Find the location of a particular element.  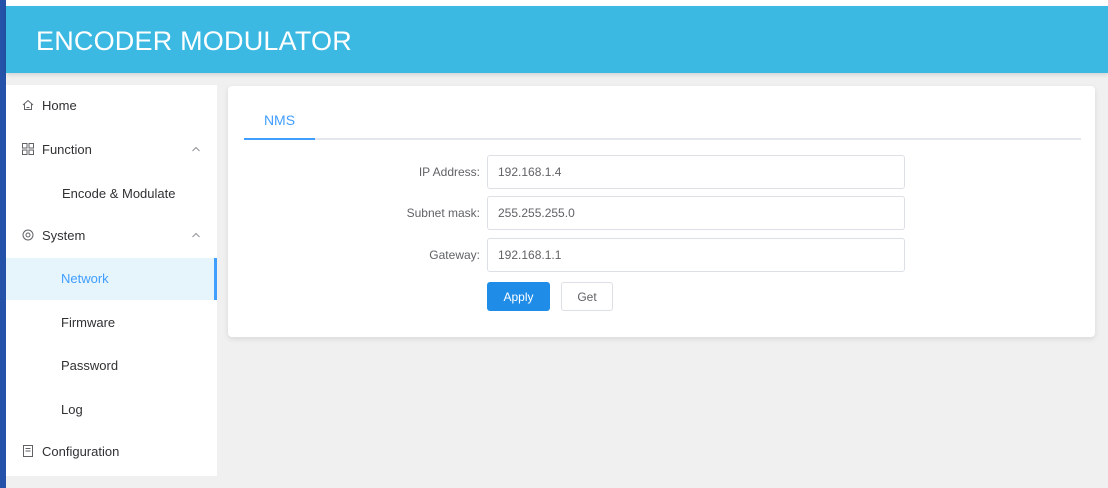

sidebar-item-configuration: Configuration is located at coordinates (111, 453).